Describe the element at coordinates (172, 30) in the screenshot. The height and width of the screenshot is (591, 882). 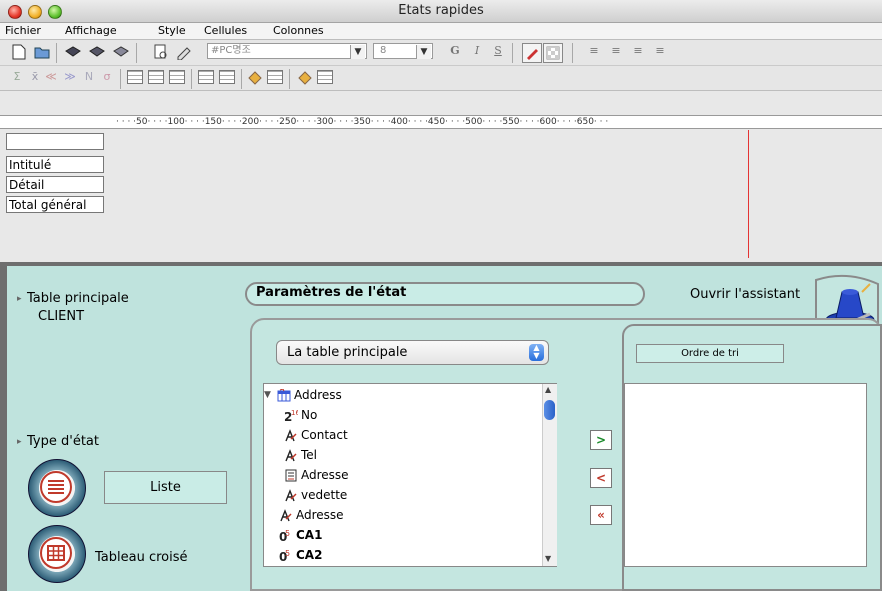
I see `menu-style: Style` at that location.